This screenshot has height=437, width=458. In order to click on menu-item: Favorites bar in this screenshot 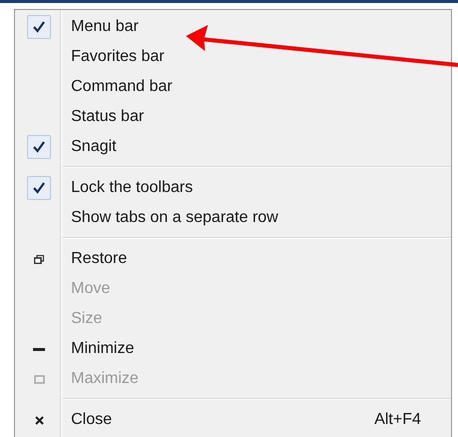, I will do `click(233, 57)`.